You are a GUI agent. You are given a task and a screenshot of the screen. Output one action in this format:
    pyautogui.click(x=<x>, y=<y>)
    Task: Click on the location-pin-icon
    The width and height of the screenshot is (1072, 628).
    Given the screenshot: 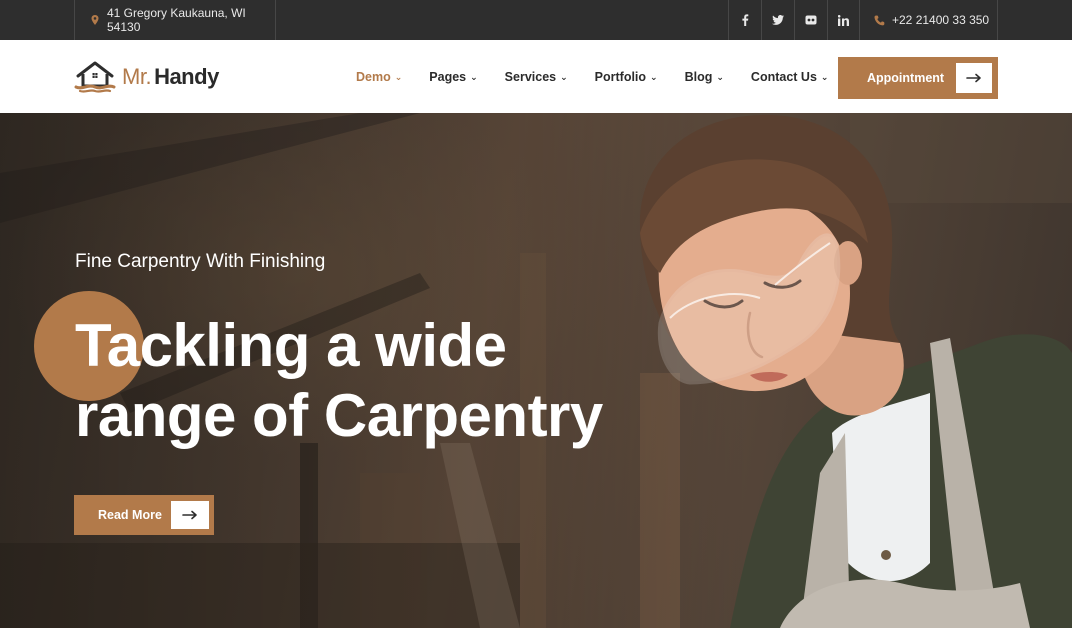 What is the action you would take?
    pyautogui.click(x=95, y=20)
    